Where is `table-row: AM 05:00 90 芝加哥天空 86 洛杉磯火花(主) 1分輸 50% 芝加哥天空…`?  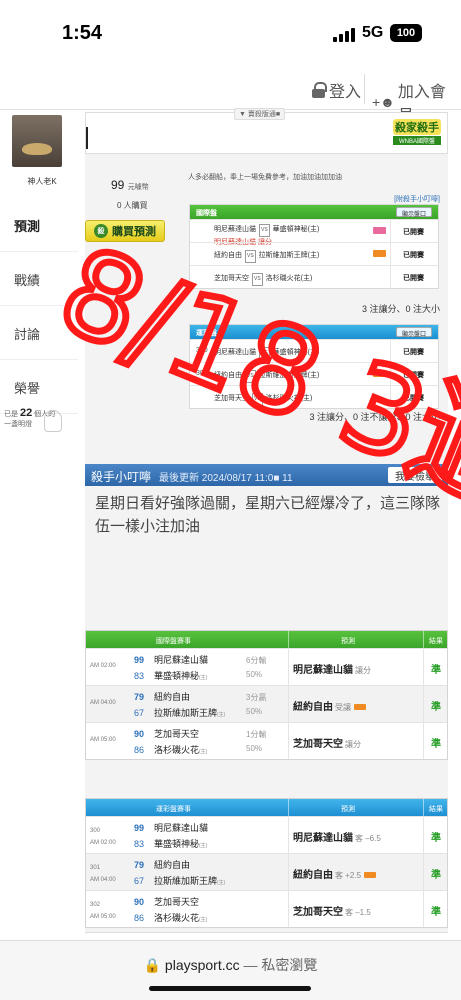 table-row: AM 05:00 90 芝加哥天空 86 洛杉磯火花(主) 1分輸 50% 芝加哥天空… is located at coordinates (266, 740).